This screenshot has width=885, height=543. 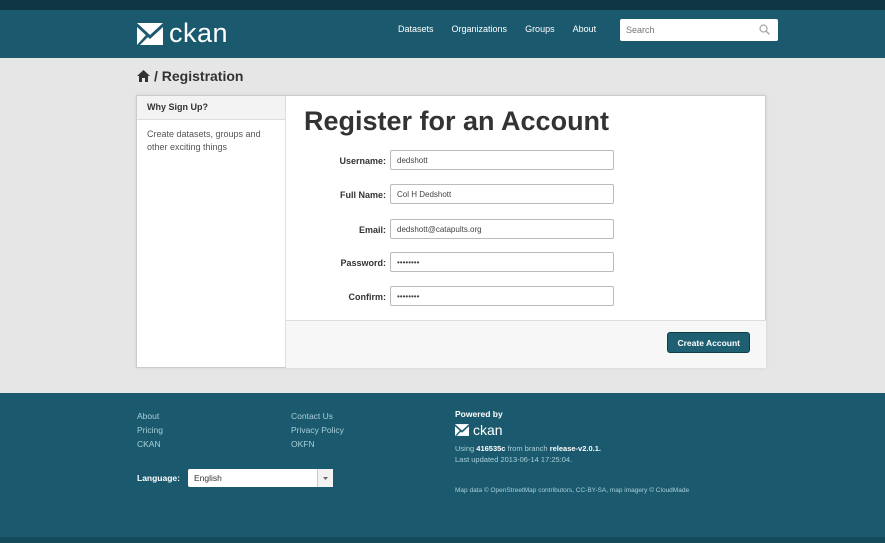 What do you see at coordinates (199, 33) in the screenshot?
I see `brand-name: ckan` at bounding box center [199, 33].